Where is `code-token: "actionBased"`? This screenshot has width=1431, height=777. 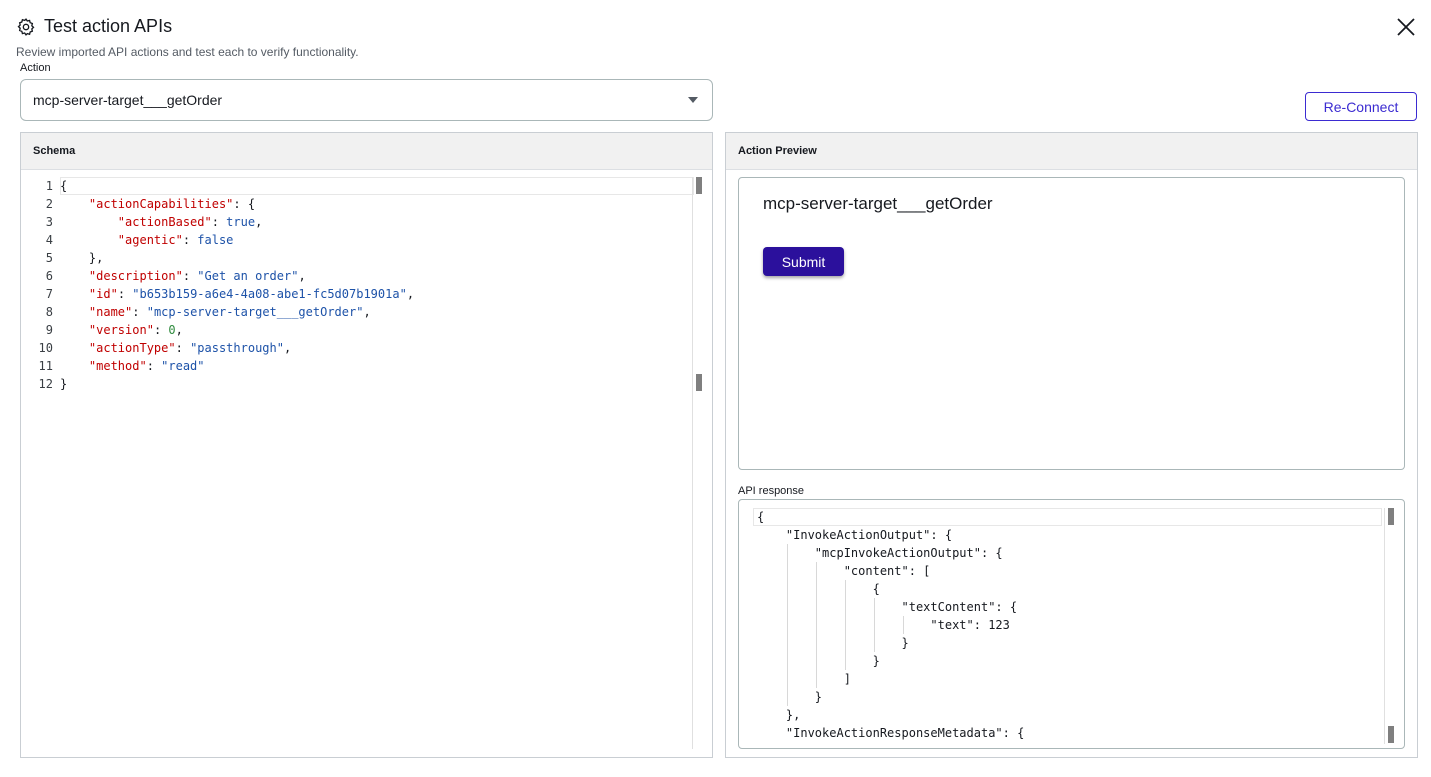 code-token: "actionBased" is located at coordinates (164, 222).